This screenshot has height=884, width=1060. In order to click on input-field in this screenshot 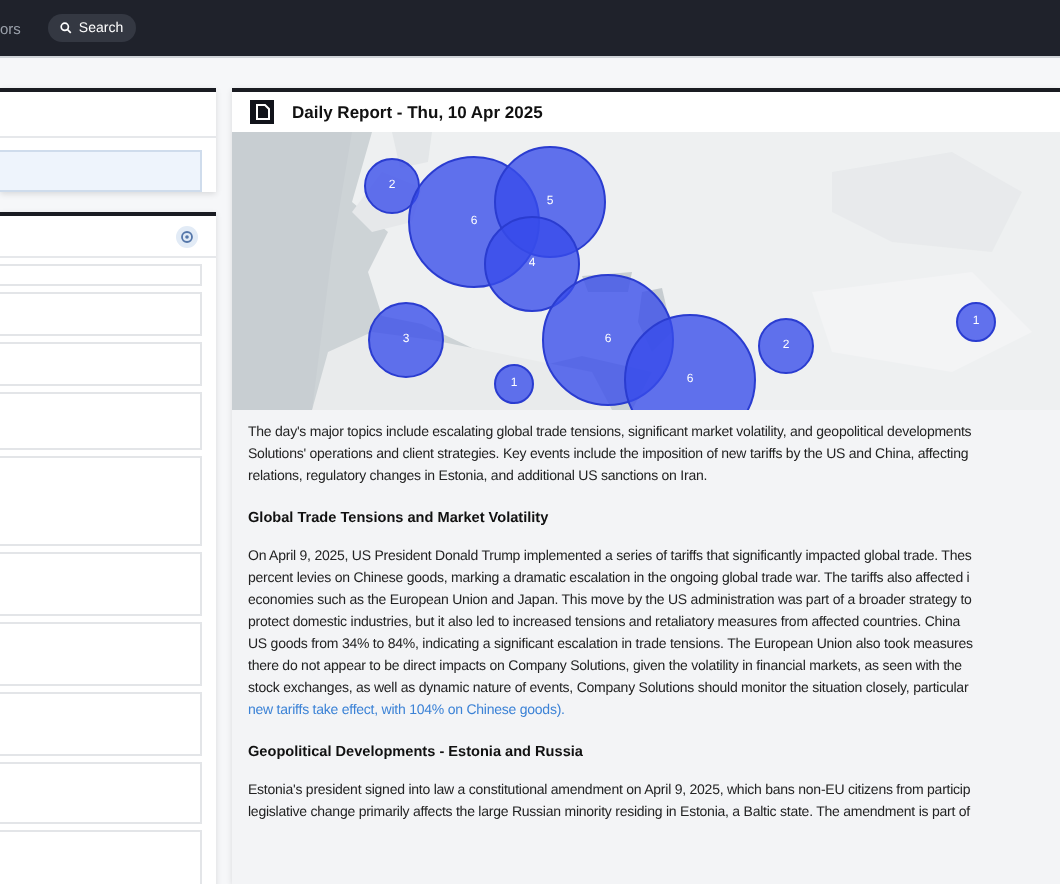, I will do `click(101, 171)`.